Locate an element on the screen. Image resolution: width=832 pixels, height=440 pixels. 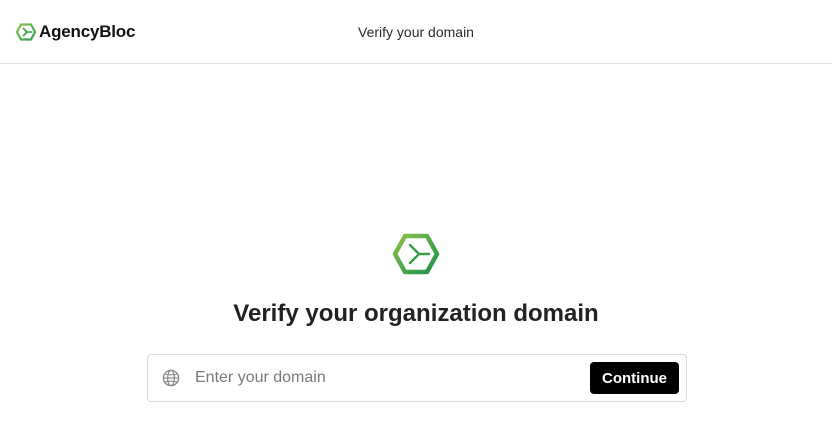
domain-form: Continue is located at coordinates (417, 378).